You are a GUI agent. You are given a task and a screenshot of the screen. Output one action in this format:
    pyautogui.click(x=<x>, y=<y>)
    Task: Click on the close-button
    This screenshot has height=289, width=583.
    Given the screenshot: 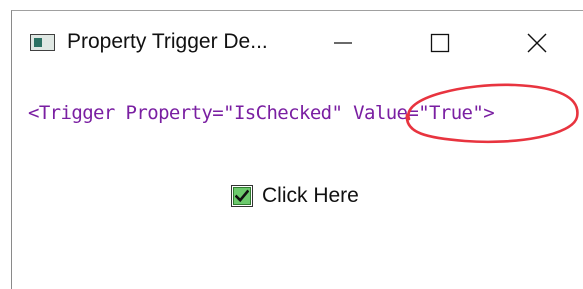 What is the action you would take?
    pyautogui.click(x=537, y=43)
    